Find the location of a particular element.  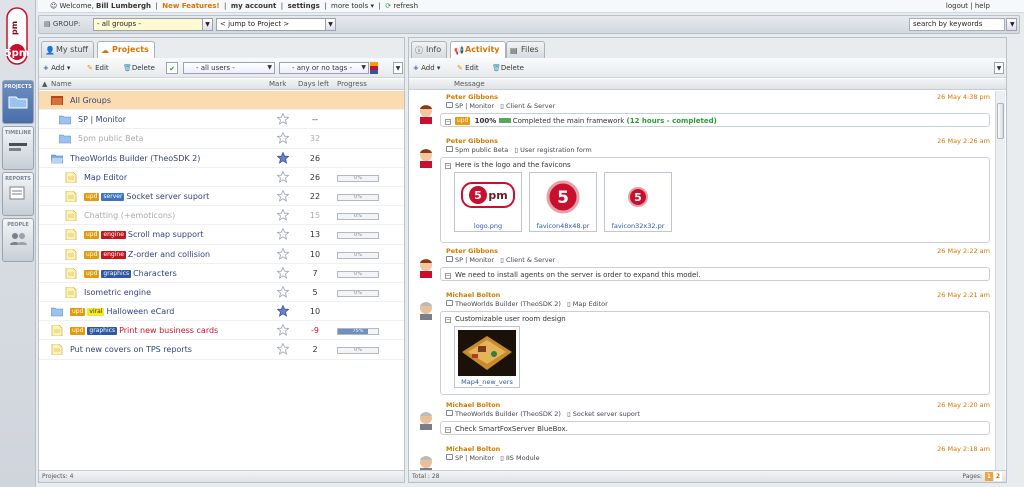

delete-message-button: 🗑Delete is located at coordinates (508, 68).